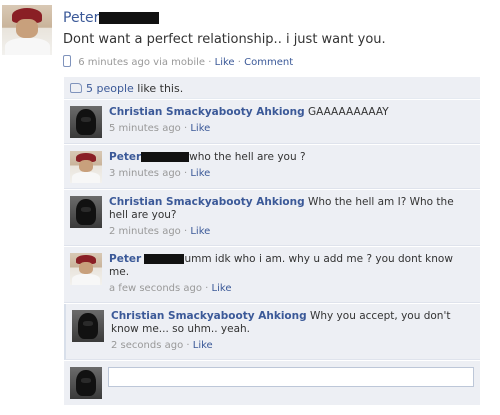 The width and height of the screenshot is (500, 415). What do you see at coordinates (291, 345) in the screenshot?
I see `comment-meta: 2 seconds ago · Like` at bounding box center [291, 345].